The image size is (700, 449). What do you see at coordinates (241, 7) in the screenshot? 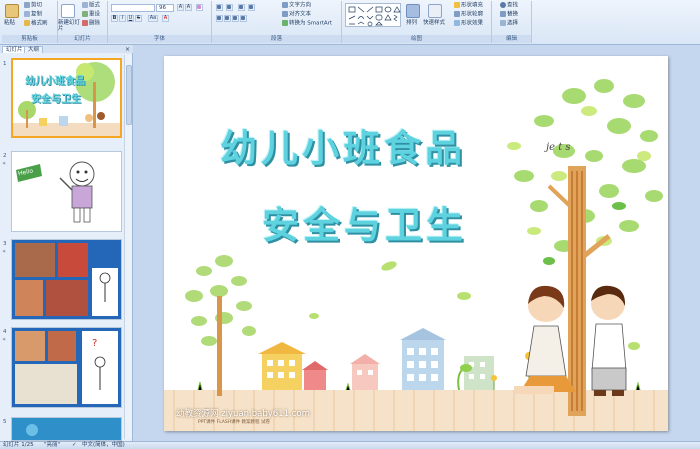
I see `decrease-indent-button` at bounding box center [241, 7].